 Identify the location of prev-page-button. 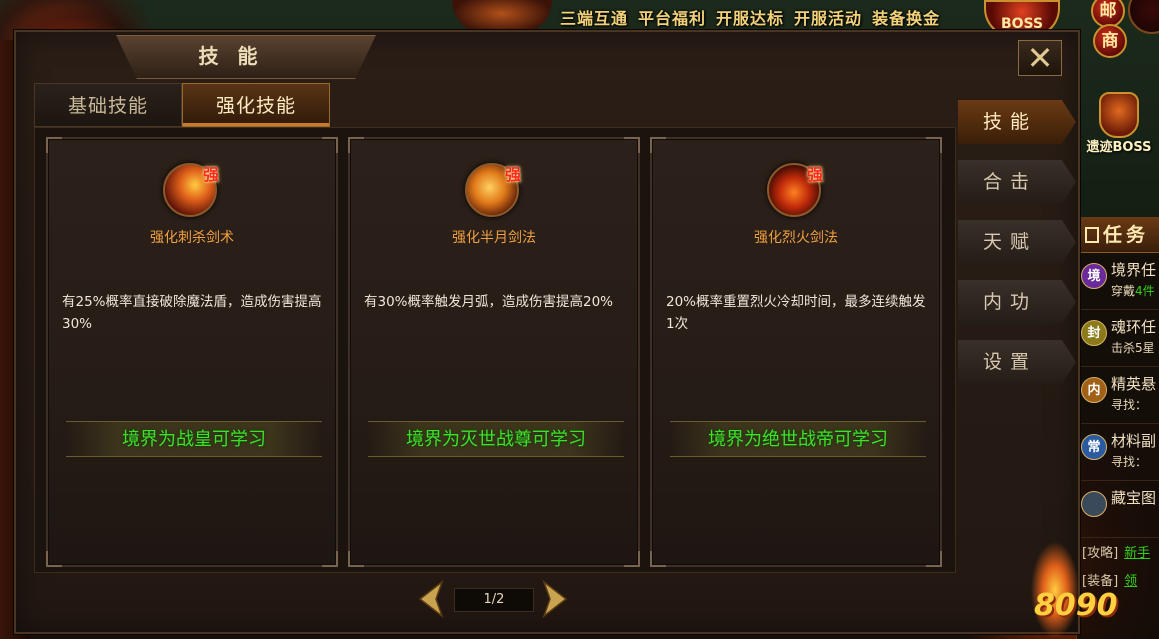
(431, 599).